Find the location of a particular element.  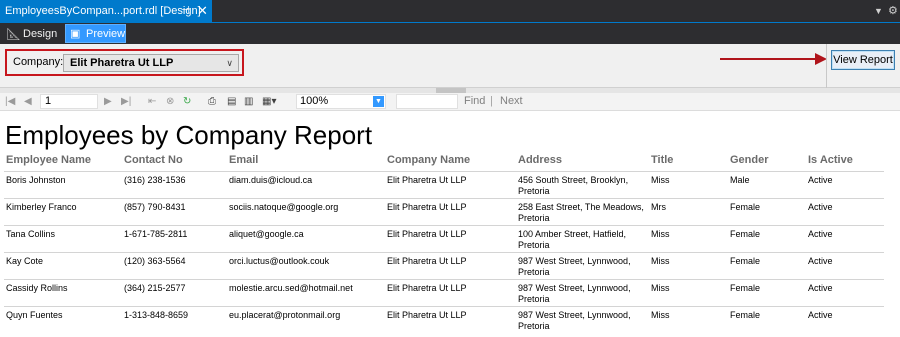

cell-contact-no: (364) 215-2577 is located at coordinates (174, 292).